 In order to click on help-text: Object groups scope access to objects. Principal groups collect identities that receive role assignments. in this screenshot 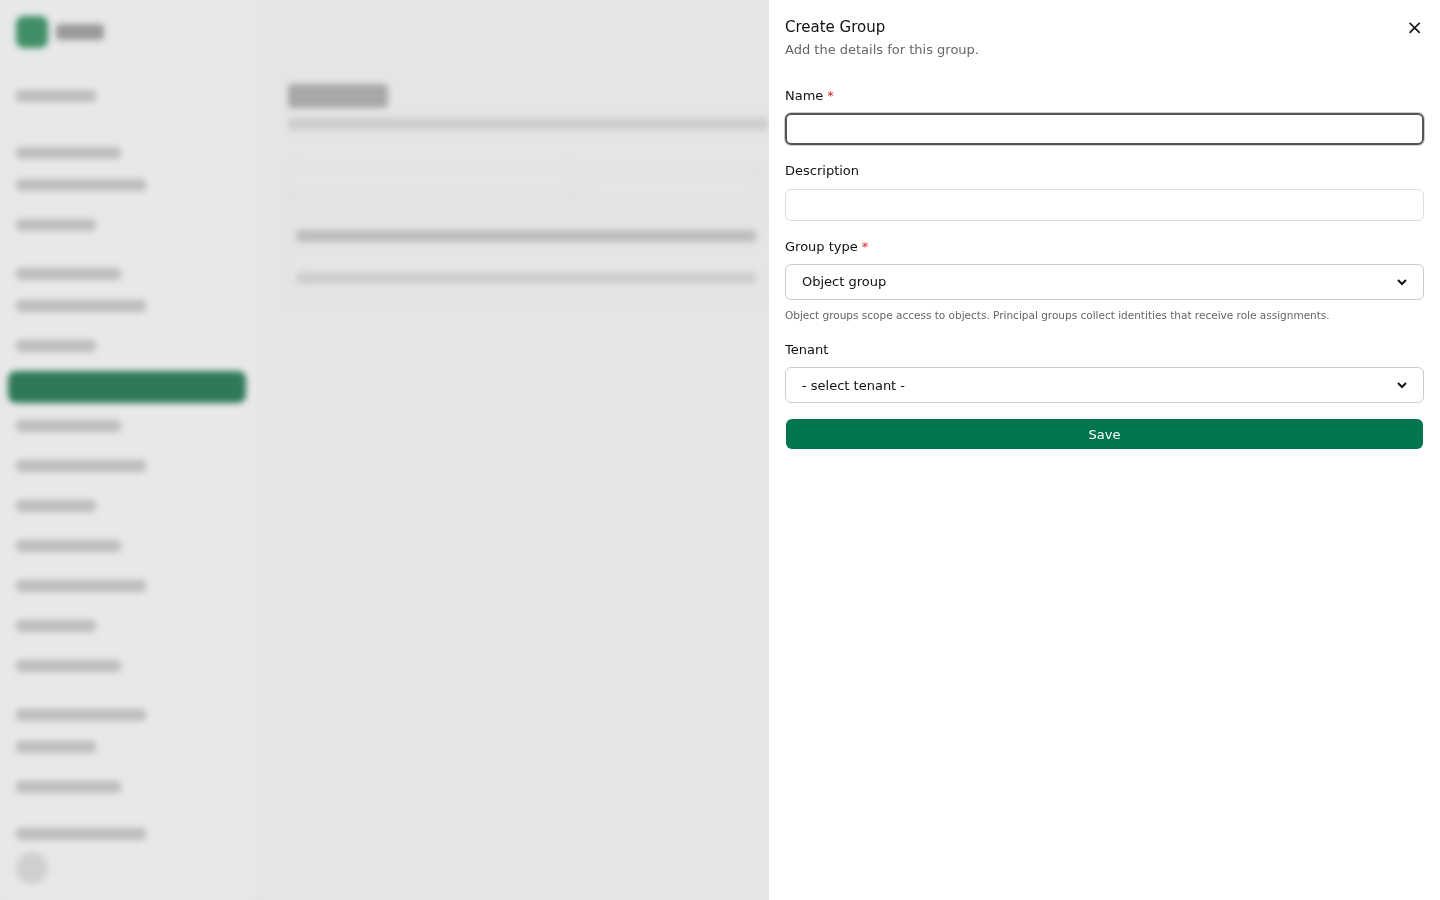, I will do `click(1058, 315)`.